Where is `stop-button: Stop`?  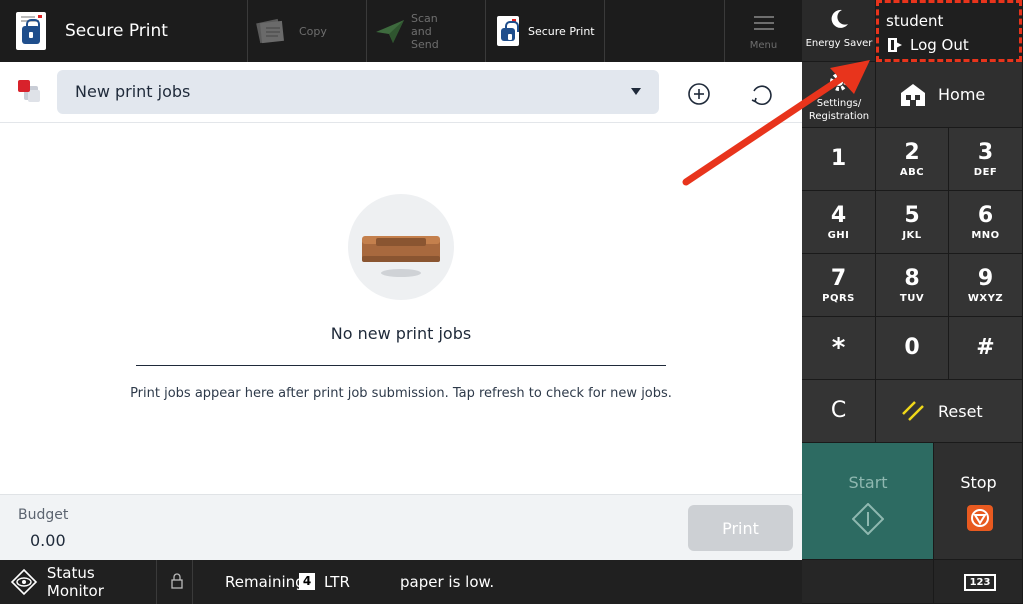 stop-button: Stop is located at coordinates (978, 501).